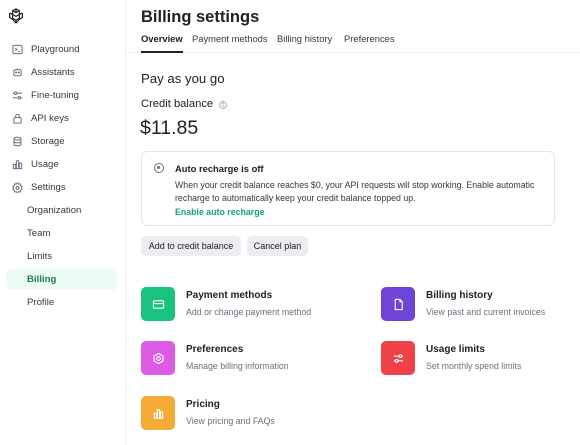 Image resolution: width=580 pixels, height=445 pixels. I want to click on sidebar-item-assistants: Assistants, so click(61, 72).